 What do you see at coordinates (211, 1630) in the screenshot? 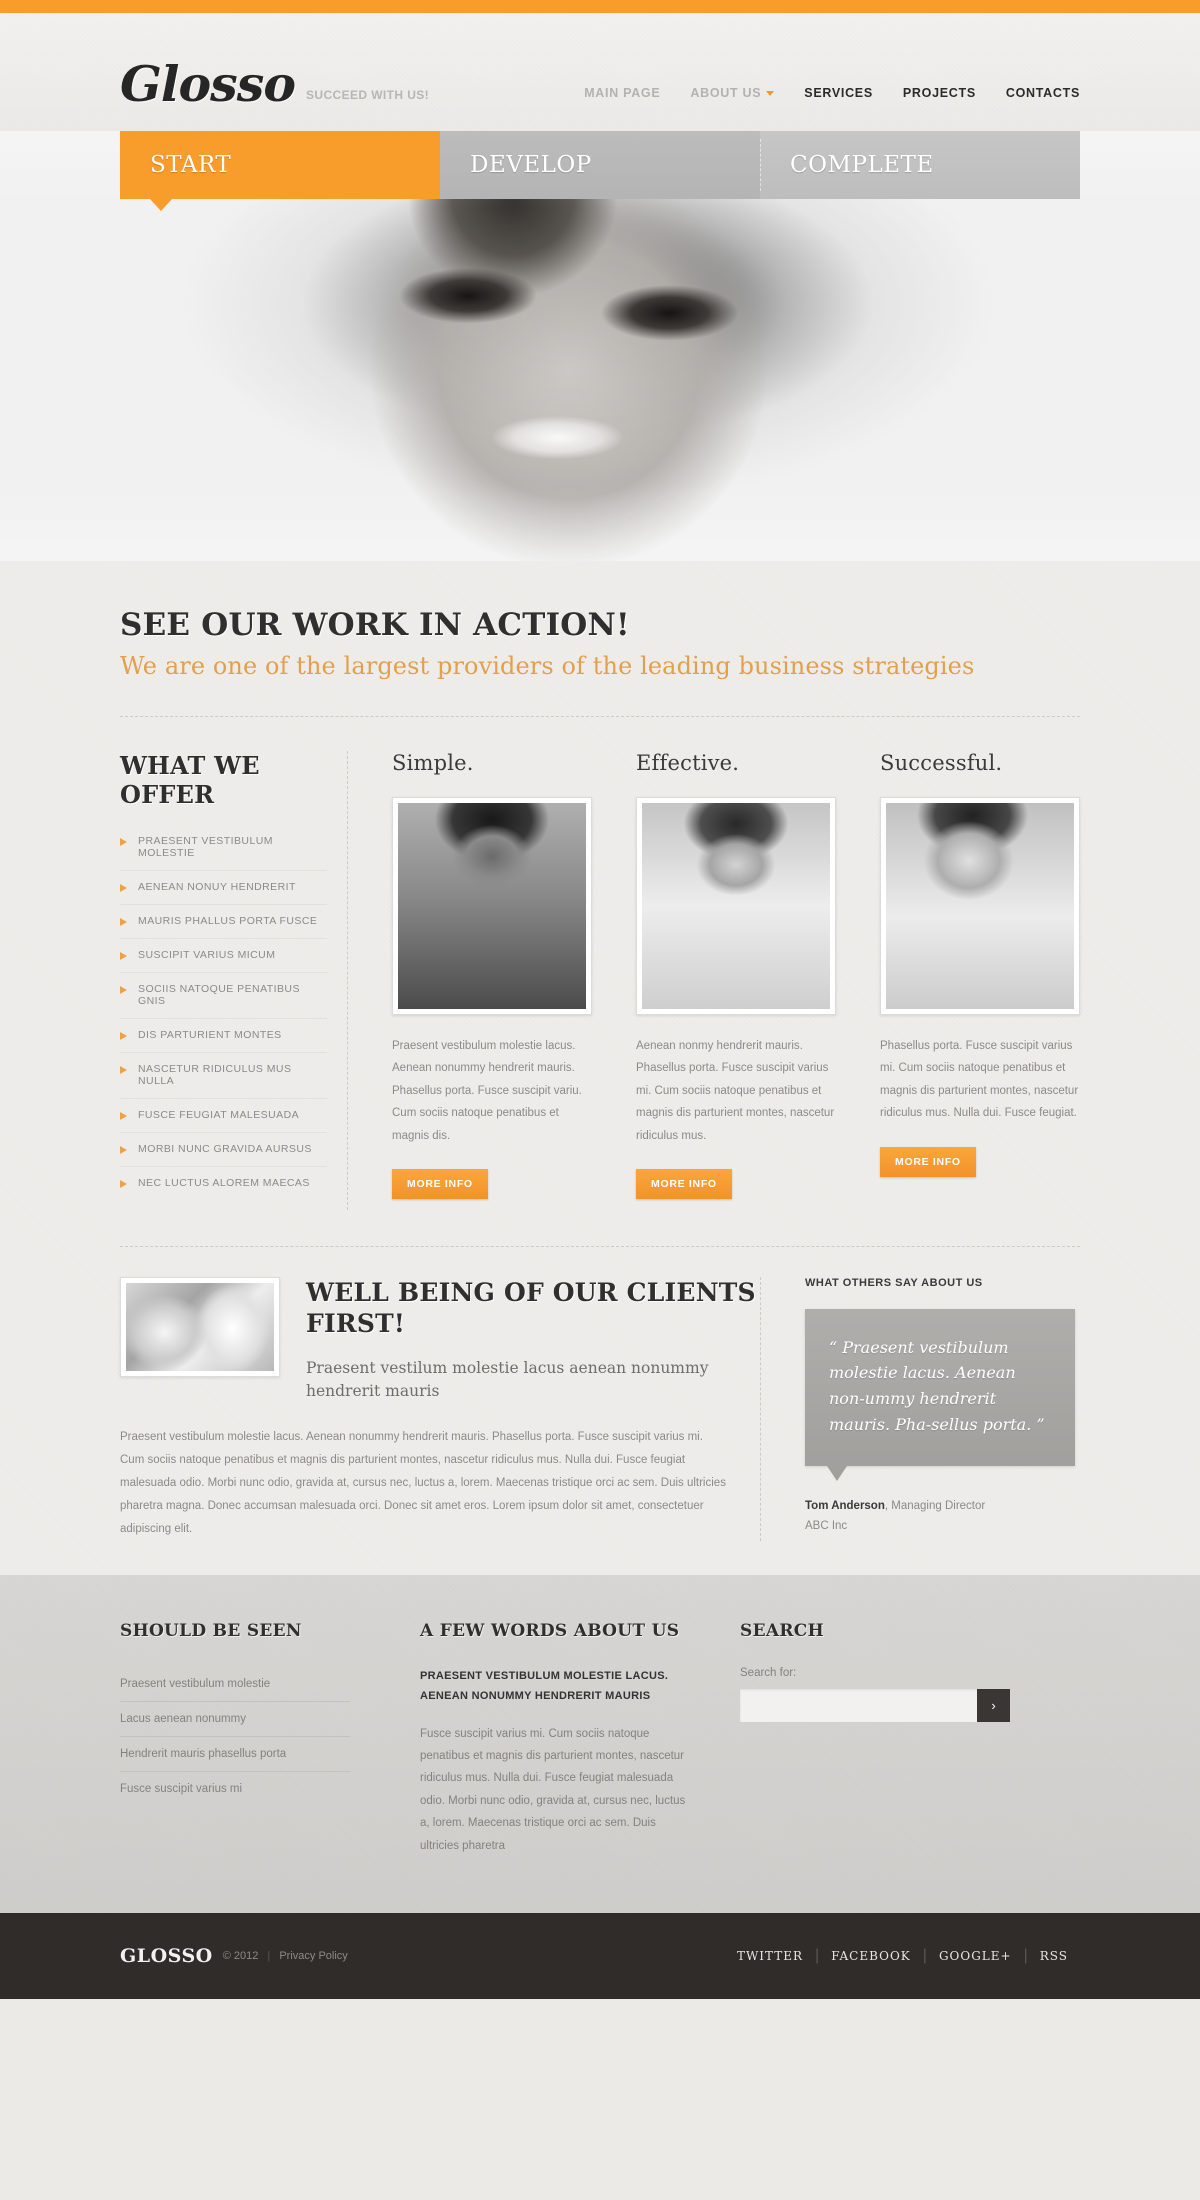
I see `footer-heading: SHOULD BE SEEN` at bounding box center [211, 1630].